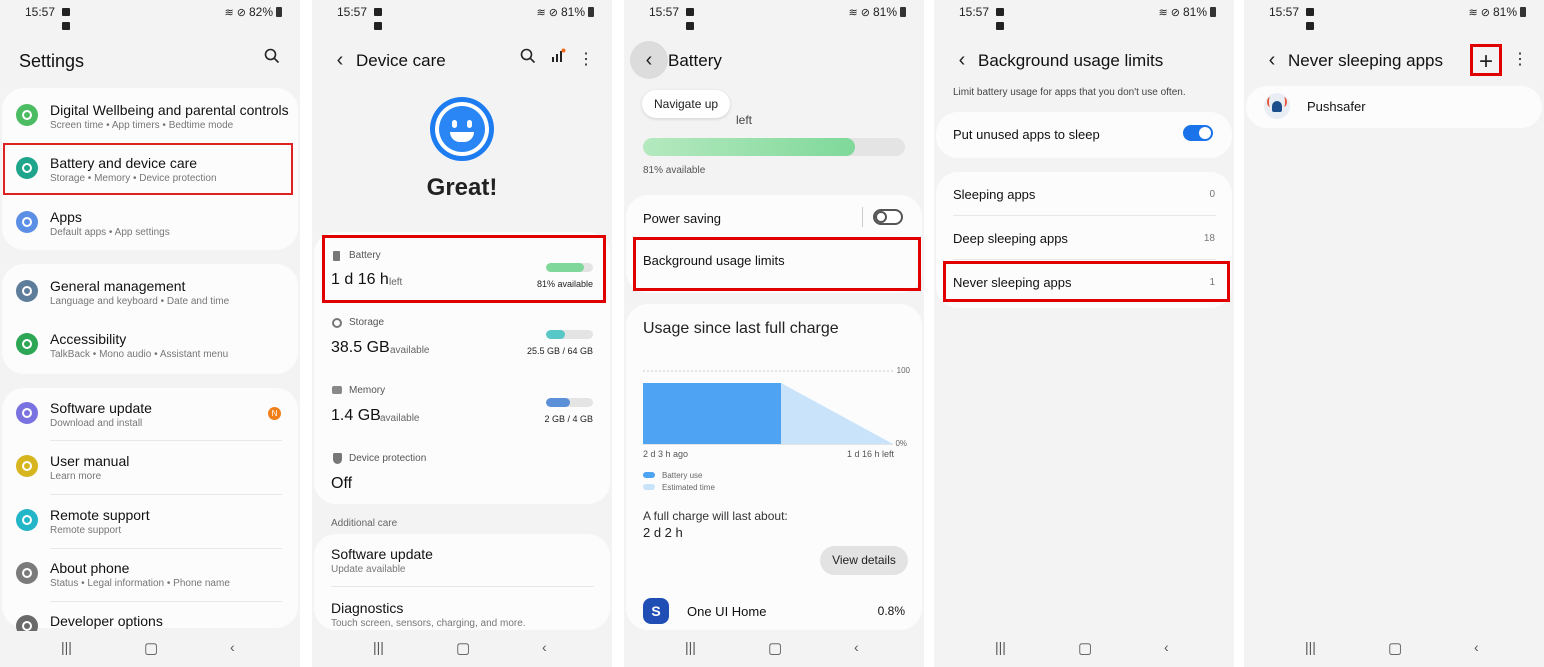 The width and height of the screenshot is (1544, 667). I want to click on sliders-icon, so click(27, 291).